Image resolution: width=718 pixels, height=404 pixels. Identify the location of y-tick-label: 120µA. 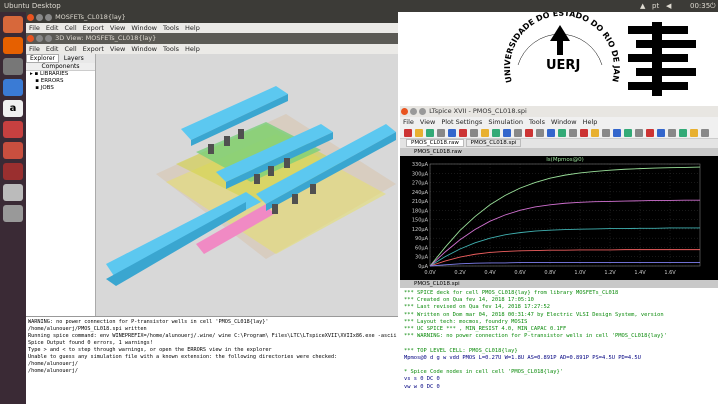
(420, 230).